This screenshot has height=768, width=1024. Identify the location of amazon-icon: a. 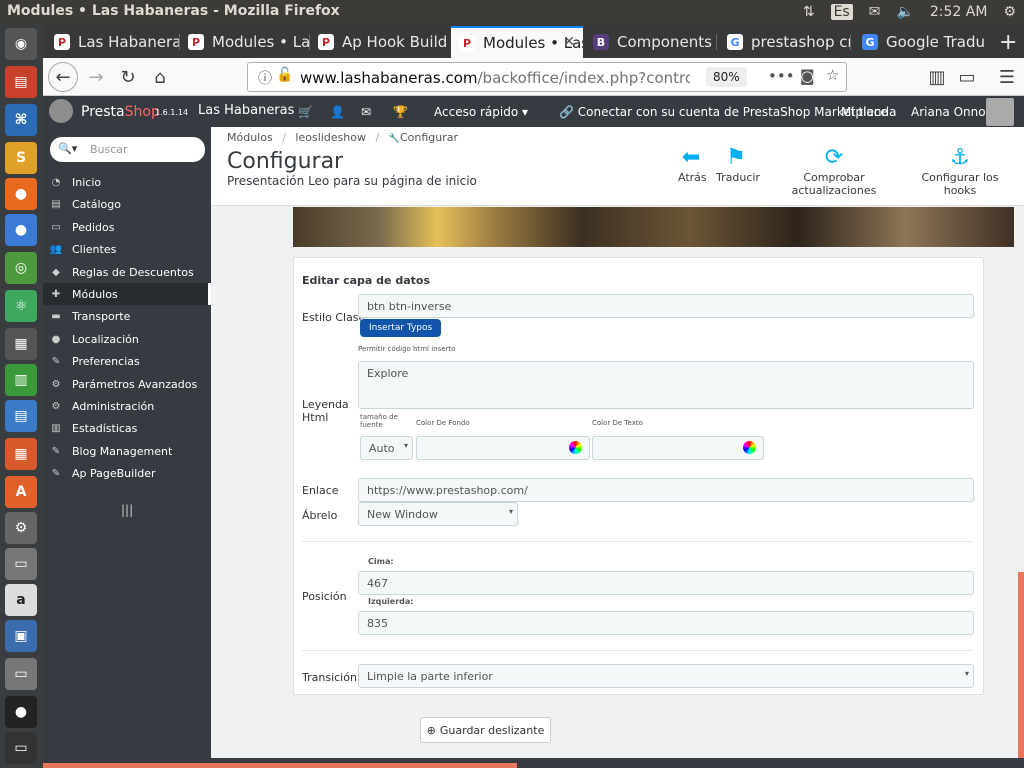
(21, 600).